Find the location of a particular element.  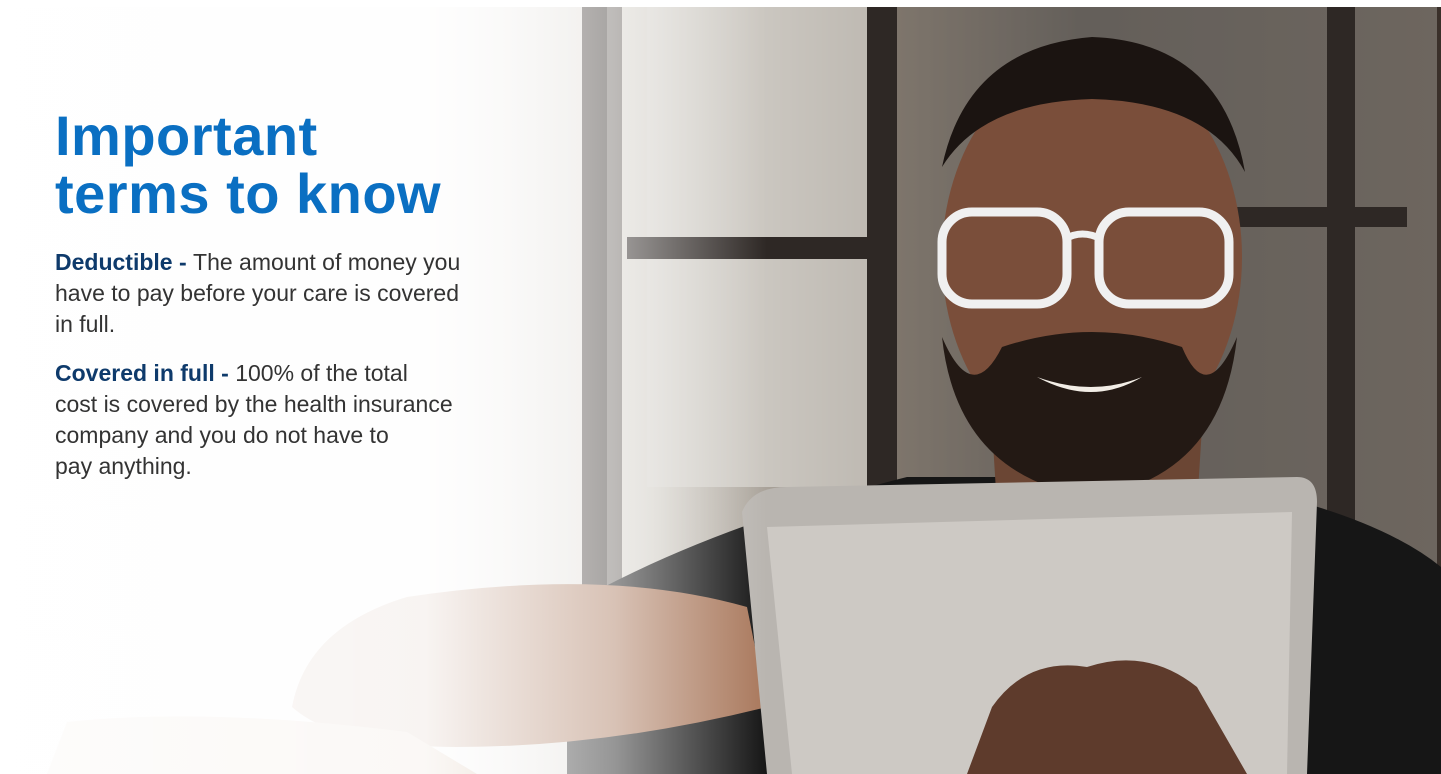

term-definition-line: company and you do not have to is located at coordinates (222, 435).